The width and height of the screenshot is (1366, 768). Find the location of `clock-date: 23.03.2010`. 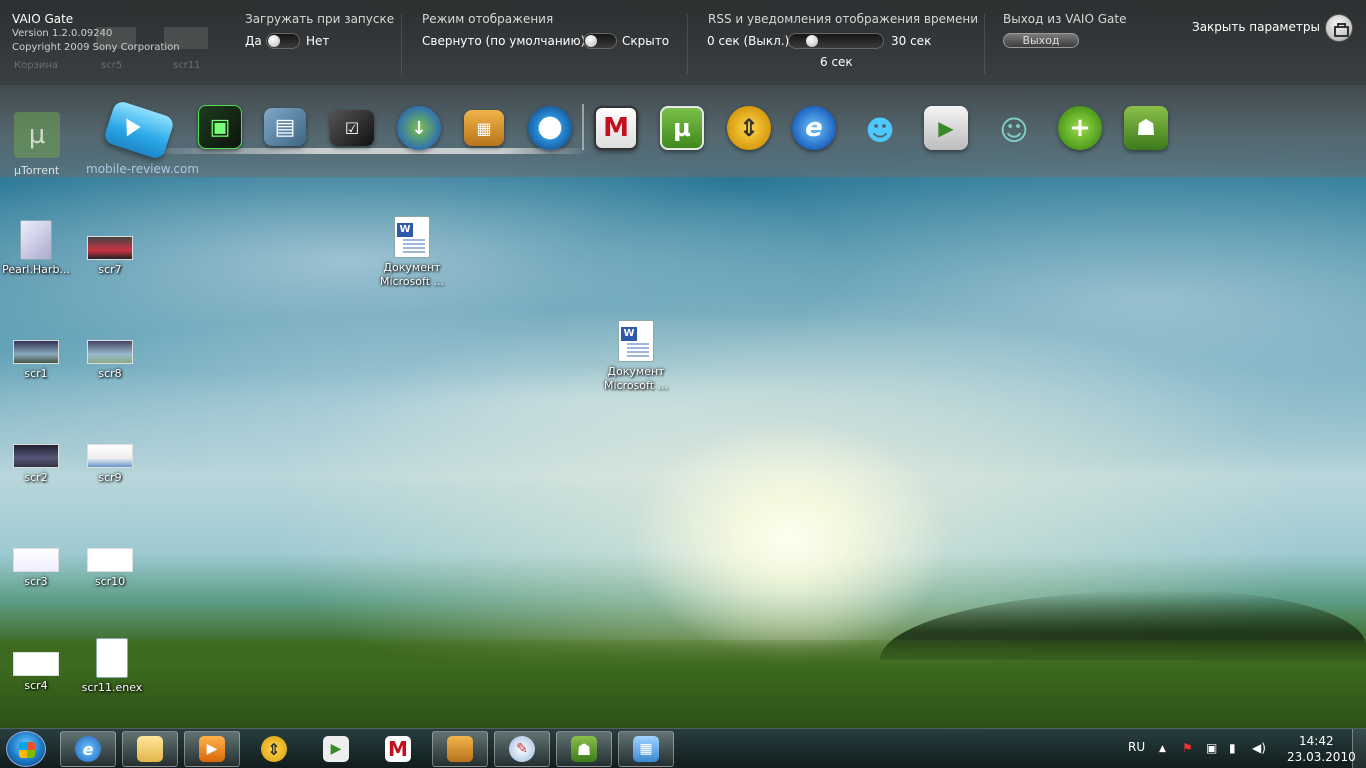

clock-date: 23.03.2010 is located at coordinates (1321, 757).